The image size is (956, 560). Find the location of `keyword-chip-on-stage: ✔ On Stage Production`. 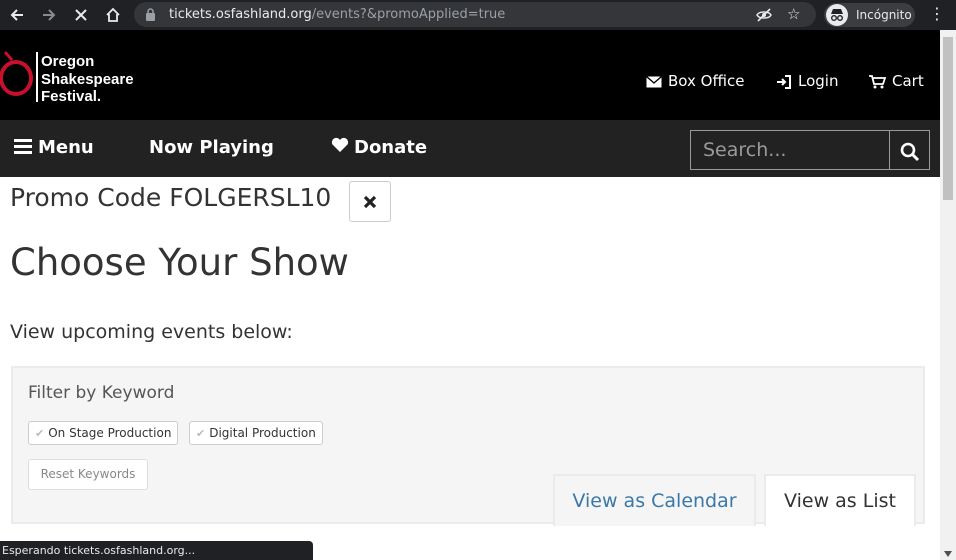

keyword-chip-on-stage: ✔ On Stage Production is located at coordinates (103, 433).